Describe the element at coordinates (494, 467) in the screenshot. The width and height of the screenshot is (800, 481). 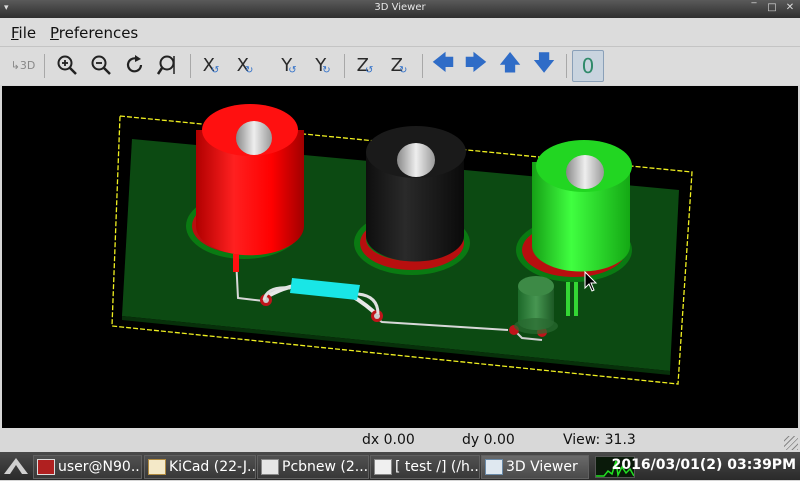
I see `3d-viewer-icon` at that location.